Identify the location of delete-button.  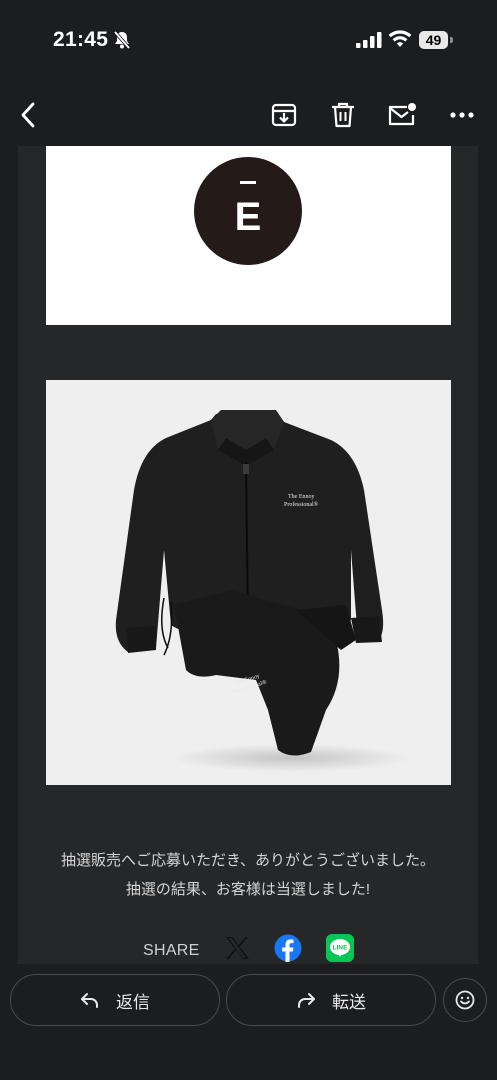
(343, 115).